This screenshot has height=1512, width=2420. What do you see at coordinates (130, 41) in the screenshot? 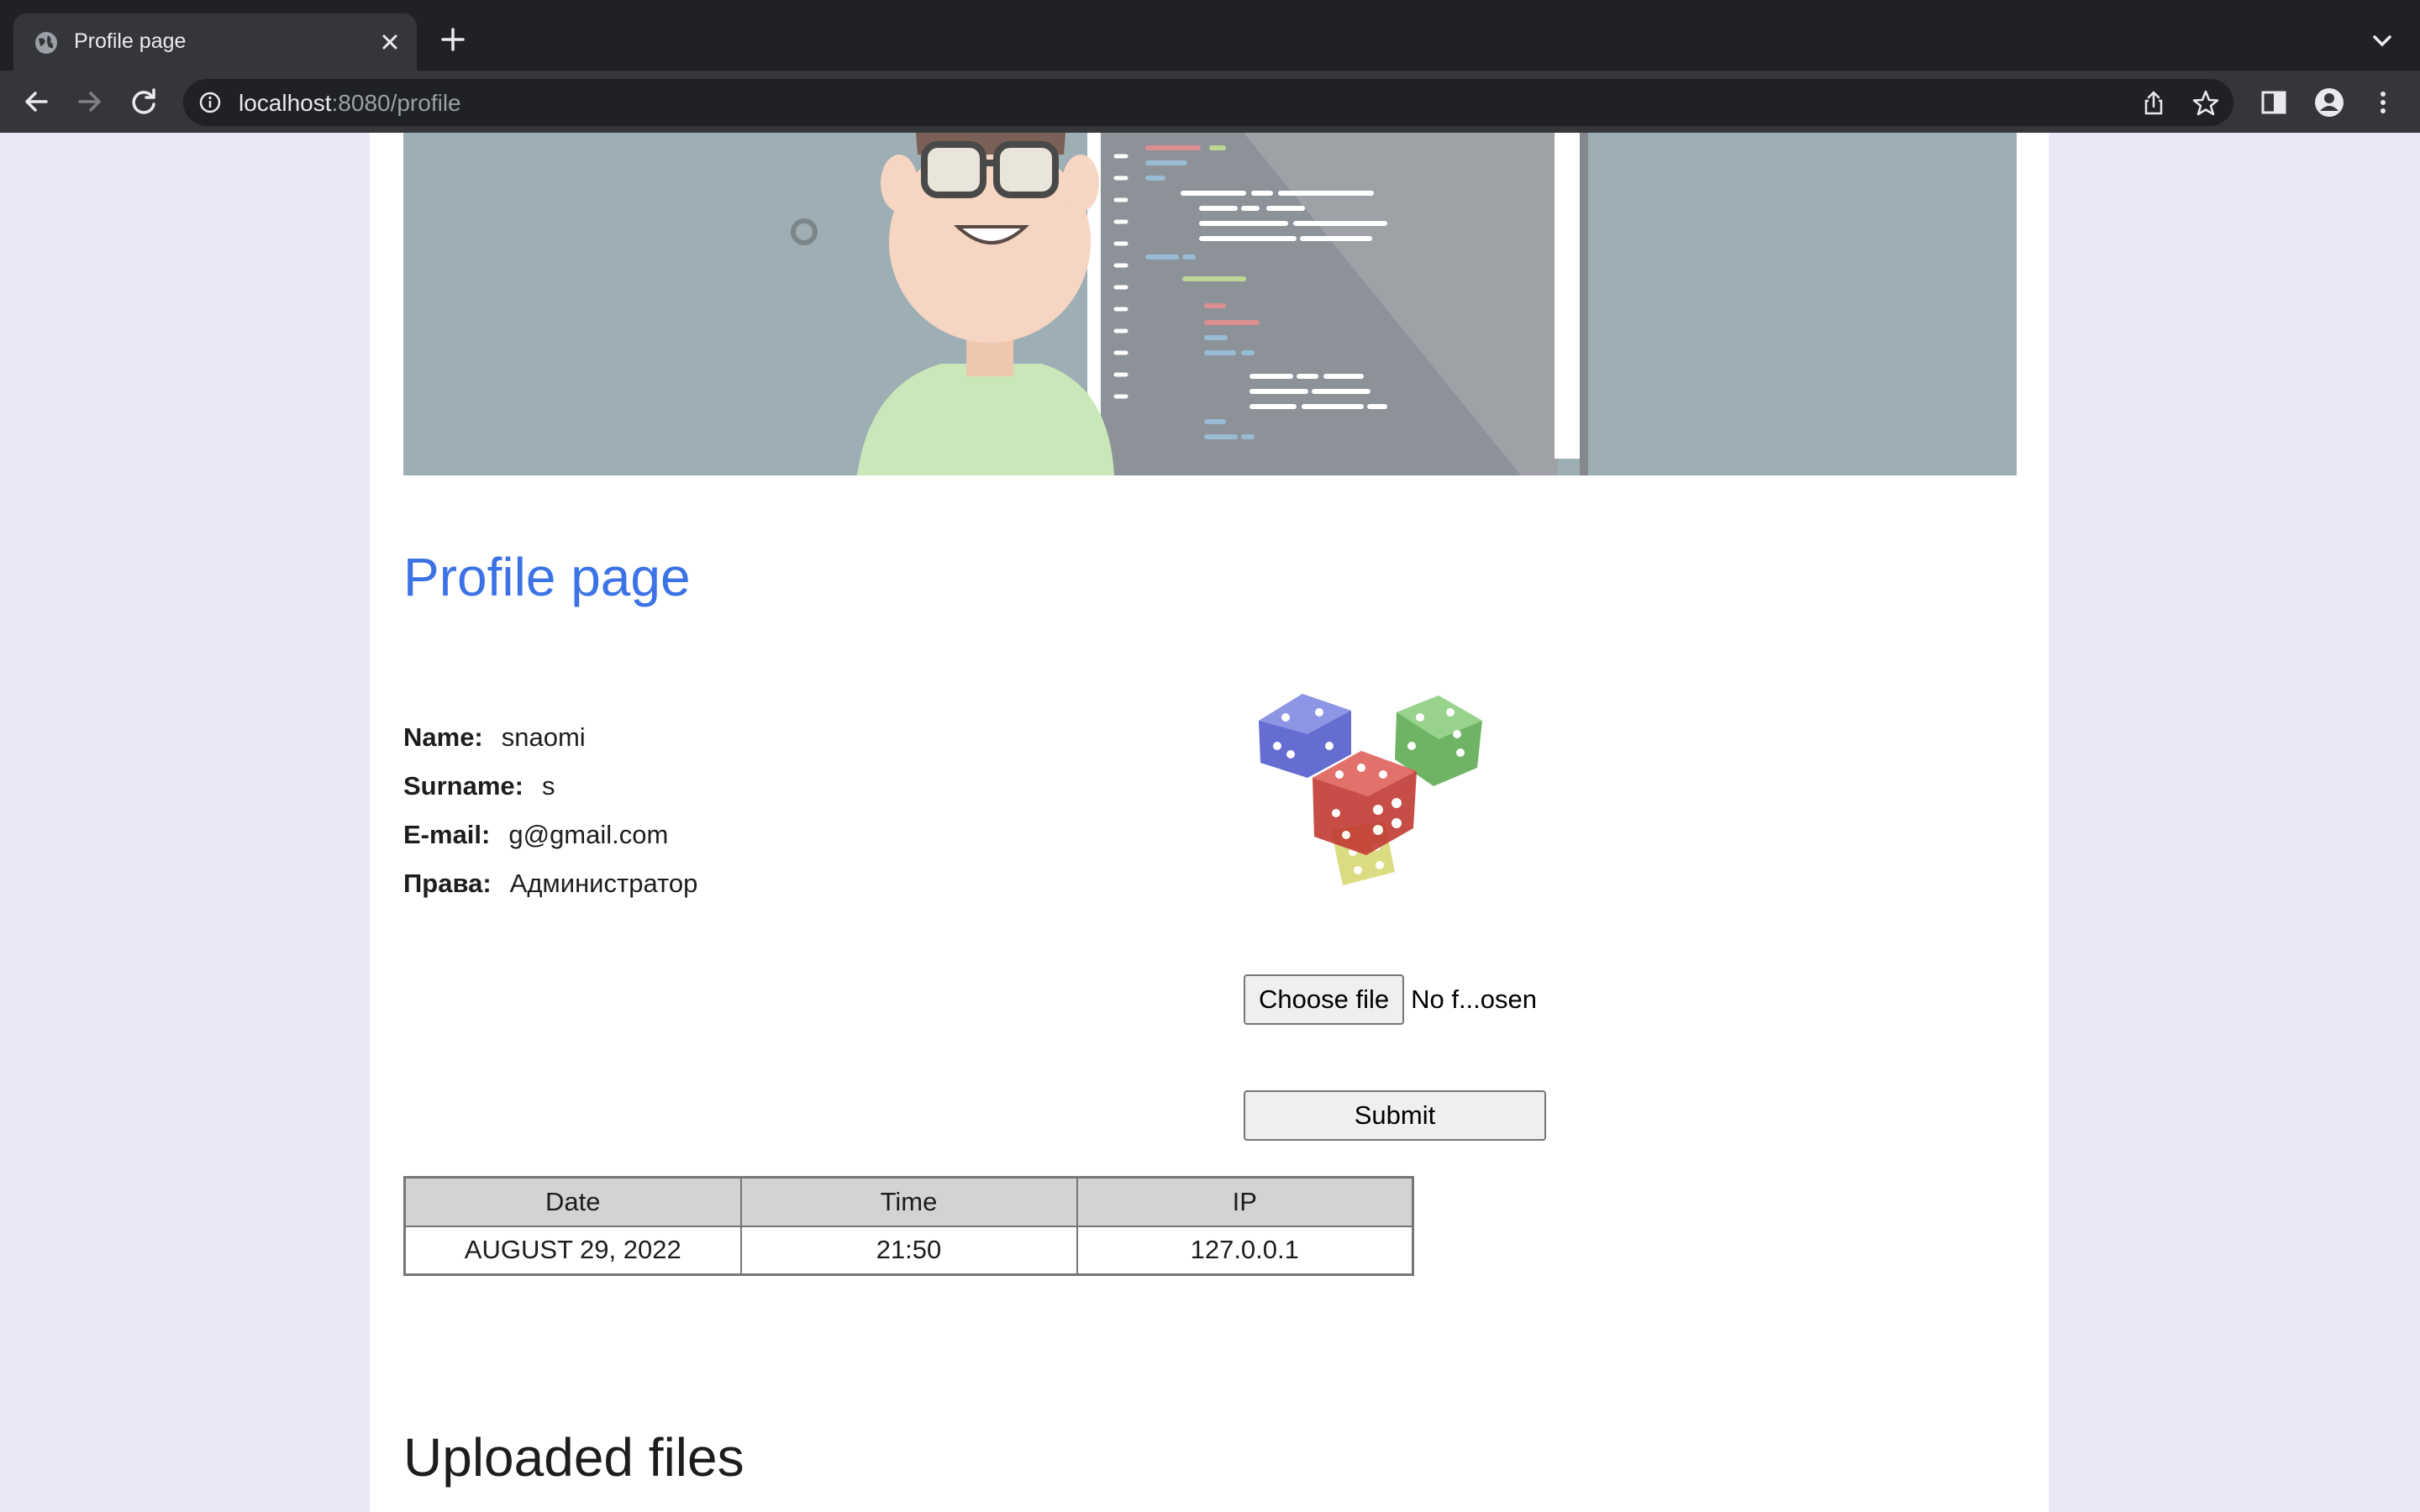
I see `tab-title: Profile page` at bounding box center [130, 41].